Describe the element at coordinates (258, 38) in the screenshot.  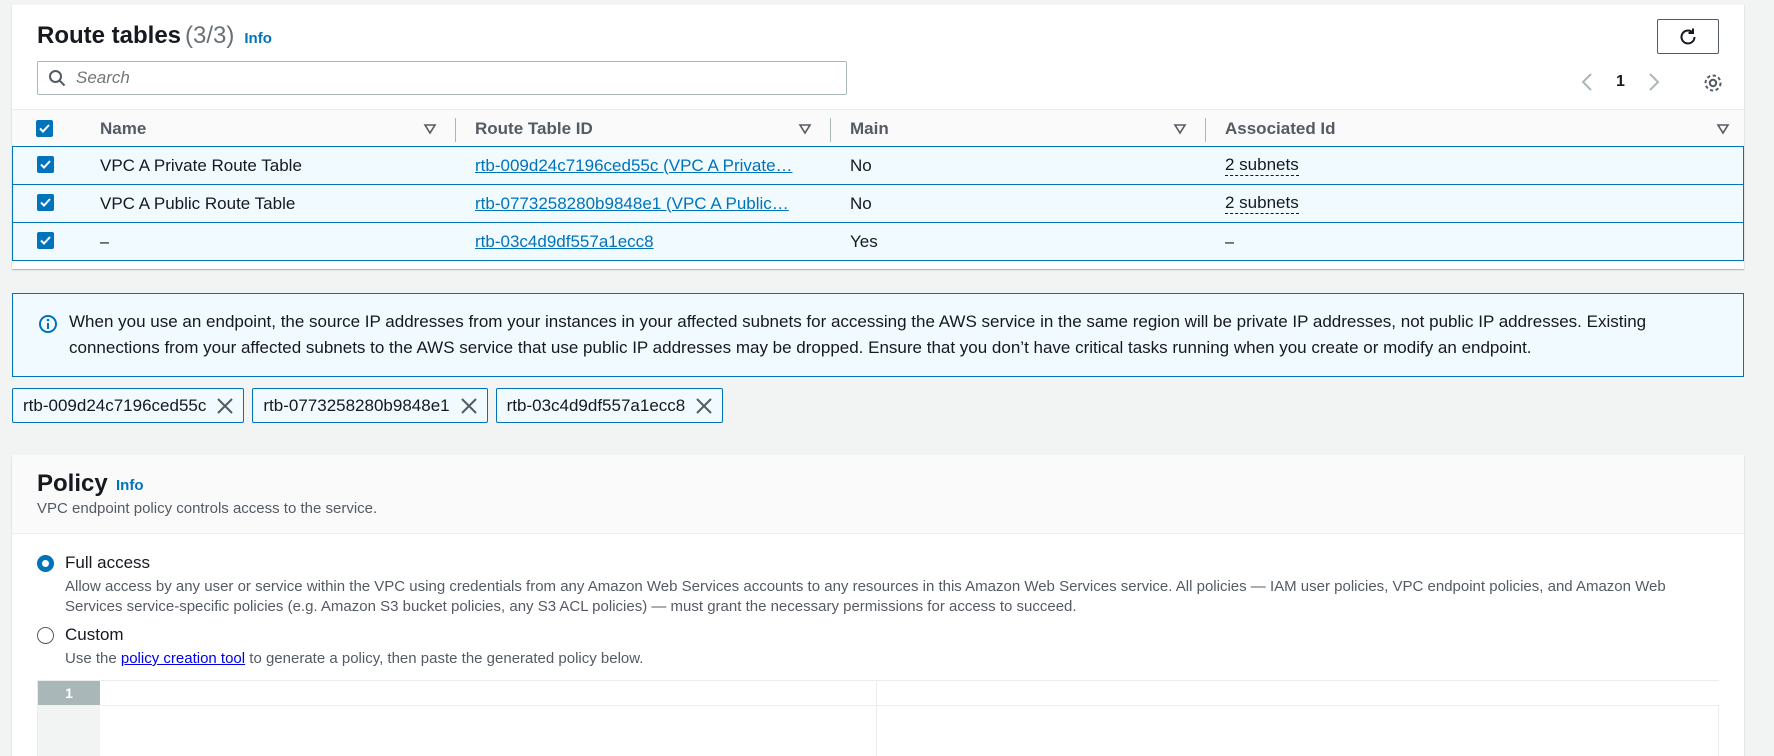
I see `route-tables-info-link: Info` at that location.